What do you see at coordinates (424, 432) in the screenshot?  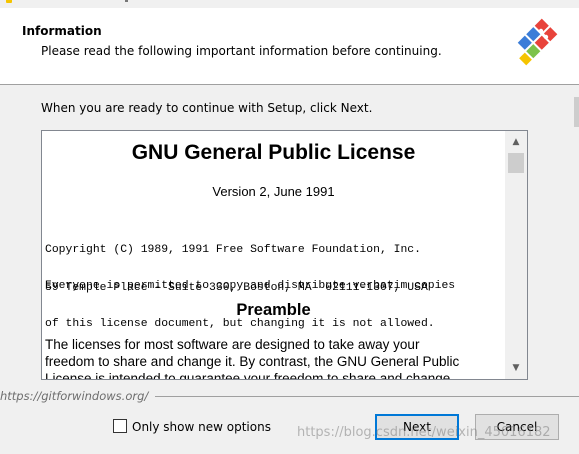 I see `watermark-text: https://blog.csdn.net/weixin_45016182` at bounding box center [424, 432].